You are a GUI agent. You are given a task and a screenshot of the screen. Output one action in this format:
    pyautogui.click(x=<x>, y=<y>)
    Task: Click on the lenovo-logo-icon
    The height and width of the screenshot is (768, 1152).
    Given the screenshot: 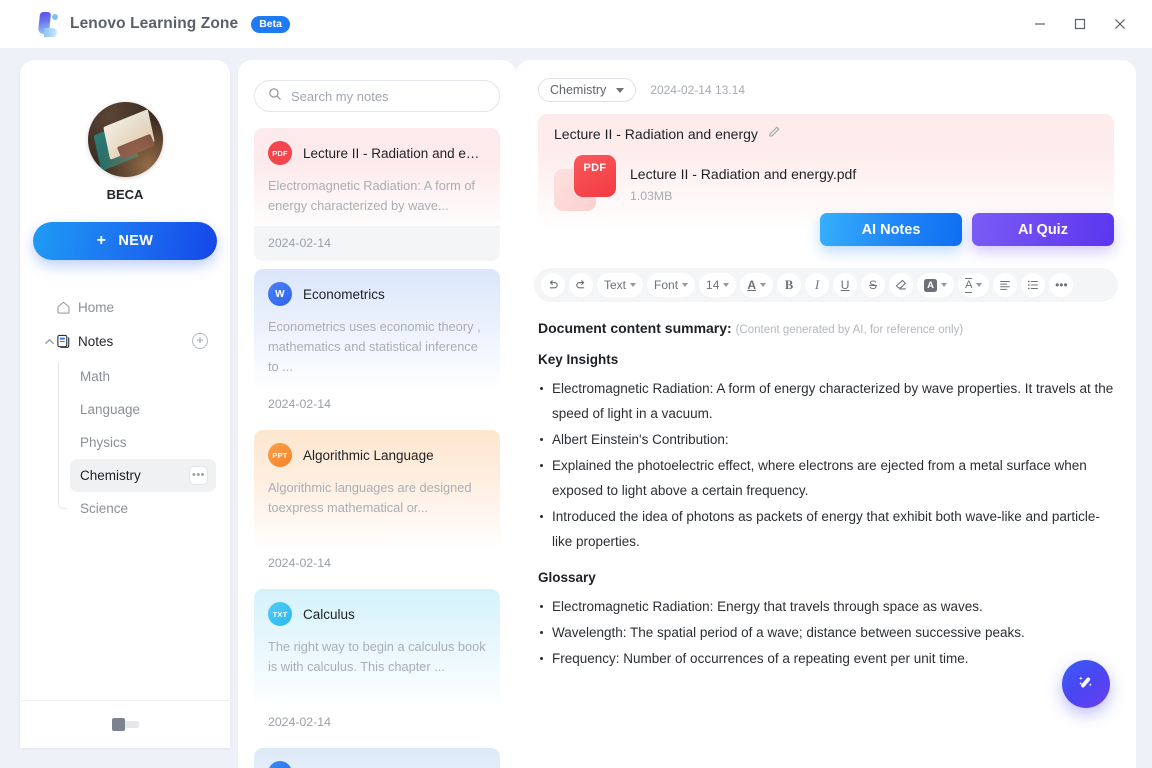 What is the action you would take?
    pyautogui.click(x=47, y=24)
    